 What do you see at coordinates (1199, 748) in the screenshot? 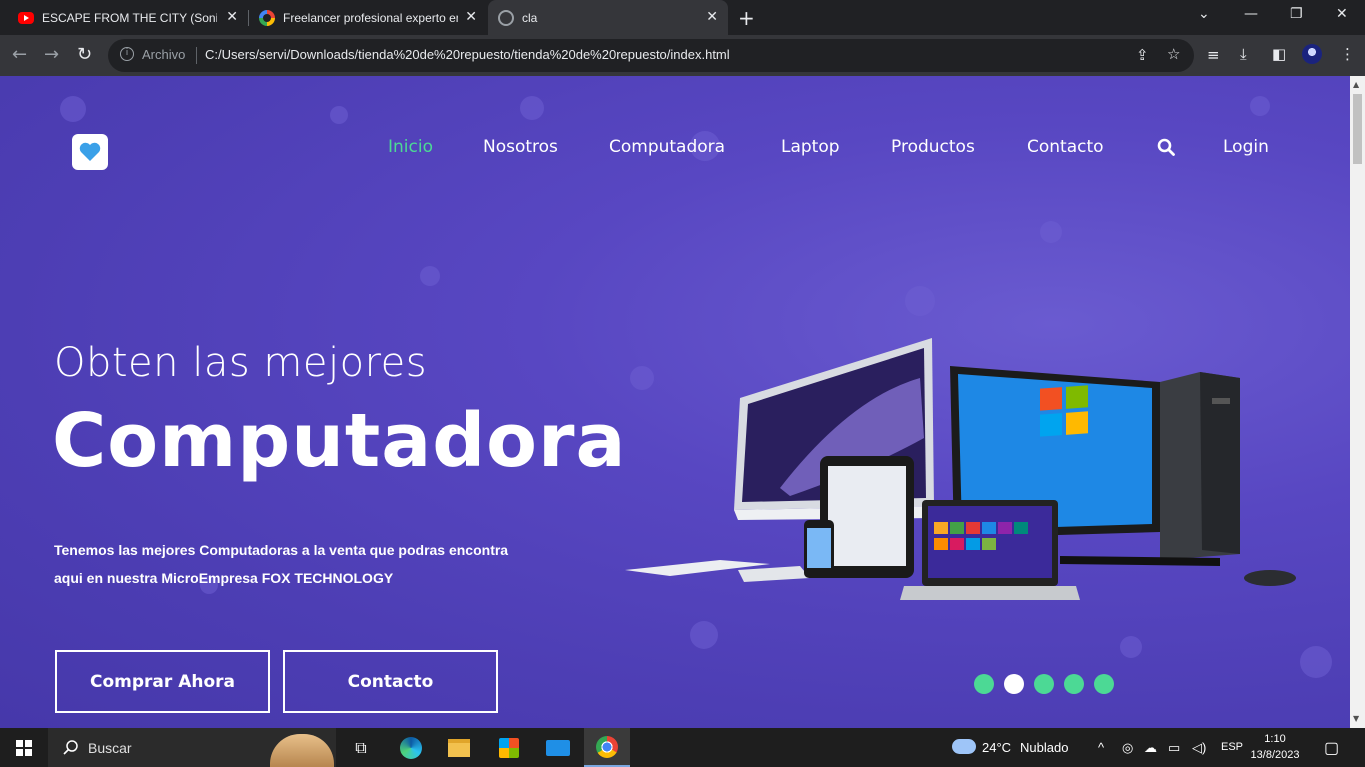
I see `volume-icon: ◁)` at bounding box center [1199, 748].